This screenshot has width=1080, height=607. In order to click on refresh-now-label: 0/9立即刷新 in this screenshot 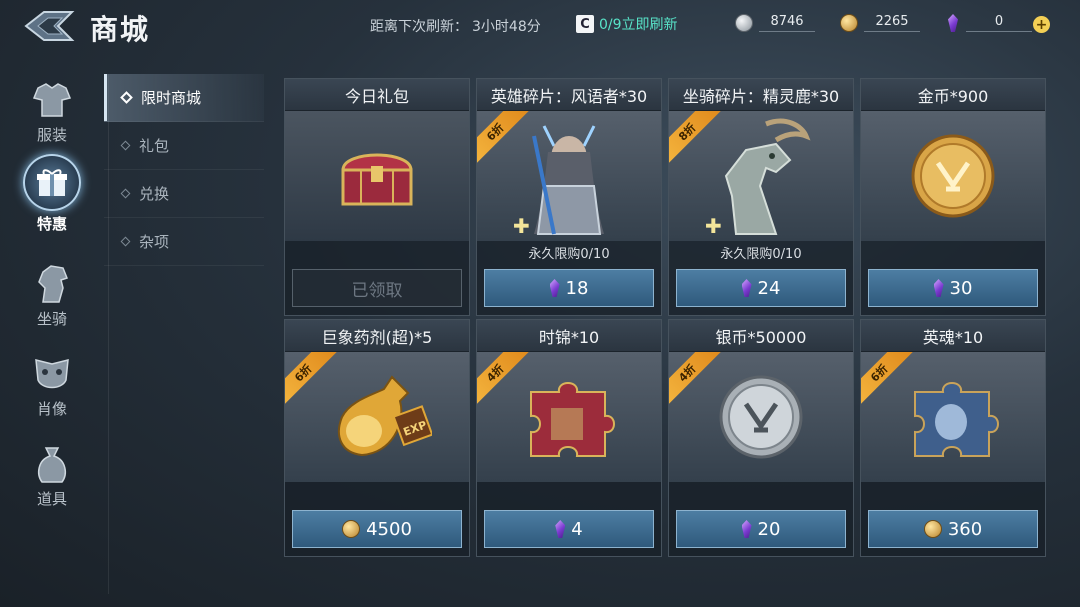, I will do `click(638, 25)`.